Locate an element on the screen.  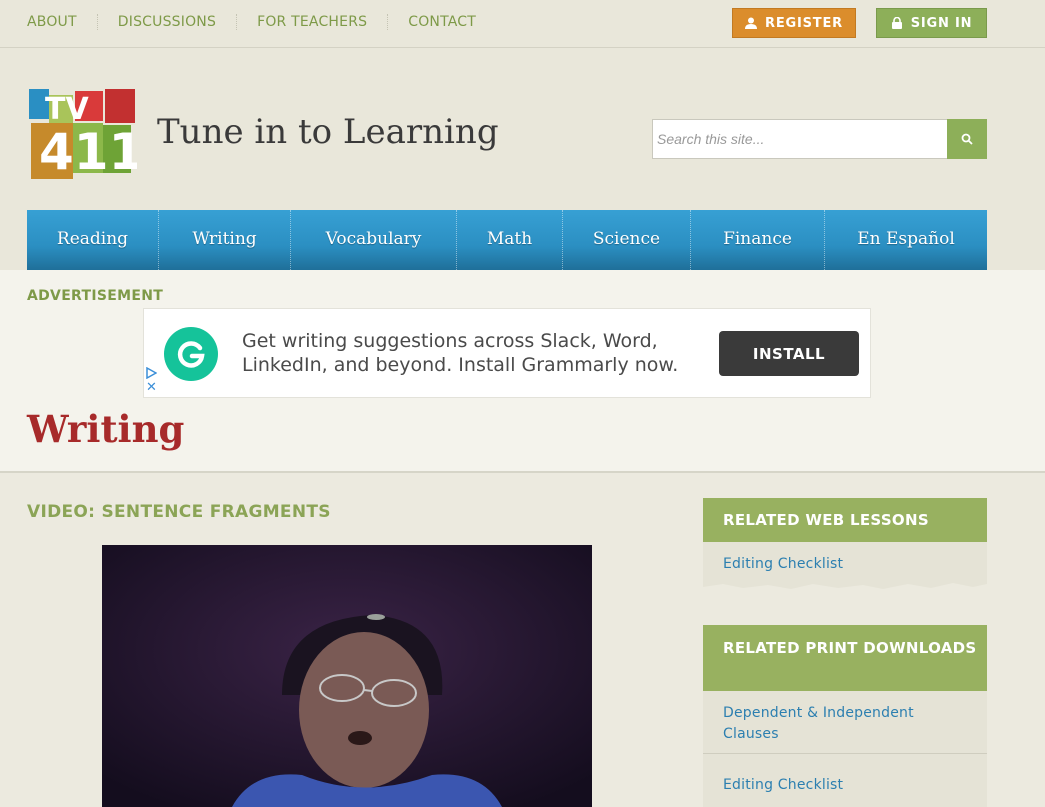
user-icon is located at coordinates (751, 23).